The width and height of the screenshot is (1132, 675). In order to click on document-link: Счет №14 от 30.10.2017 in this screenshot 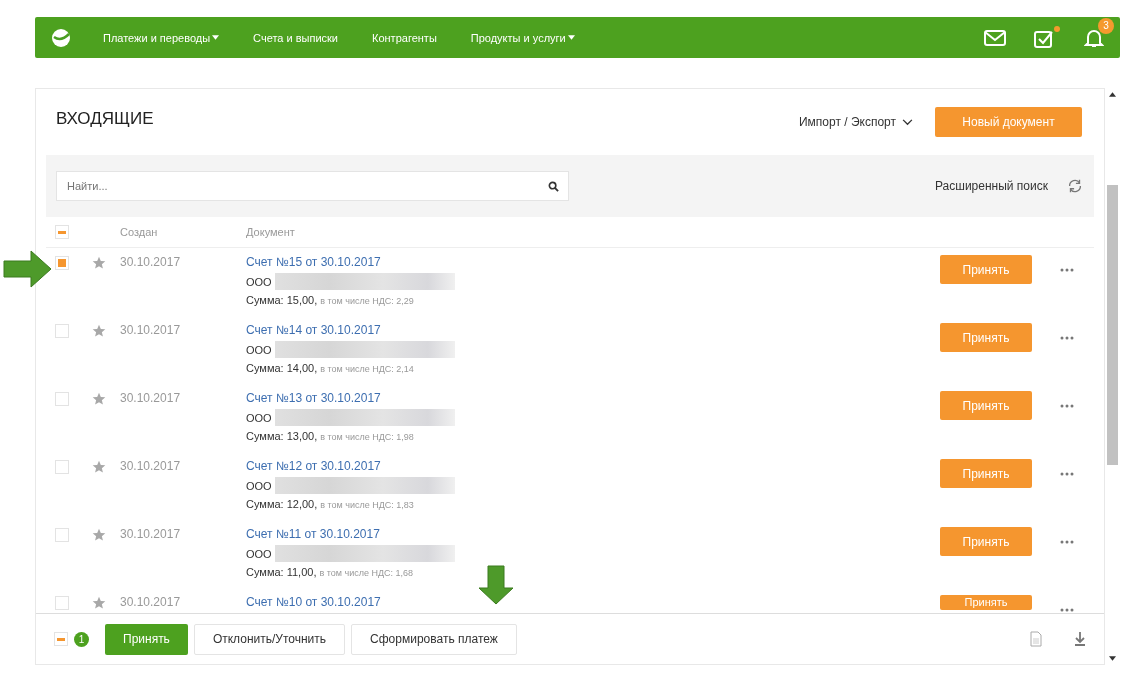, I will do `click(593, 330)`.